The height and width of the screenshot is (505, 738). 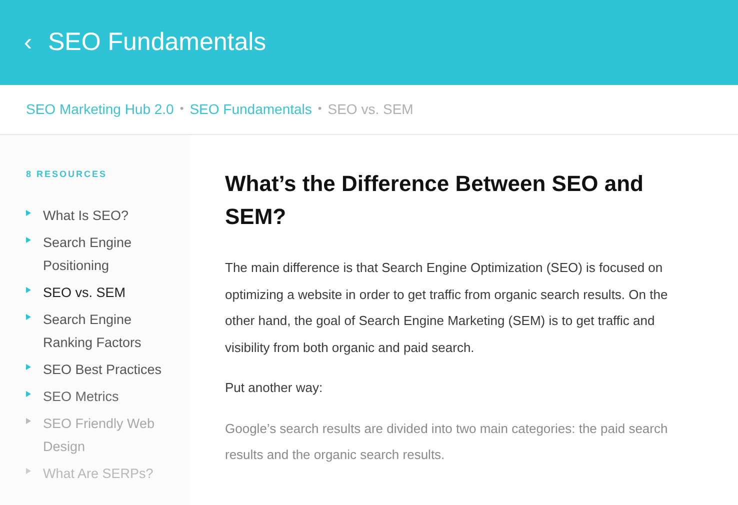 What do you see at coordinates (447, 442) in the screenshot?
I see `paragraph: Google’s search results are divided into two main categories: the paid search results and the organic search results.` at bounding box center [447, 442].